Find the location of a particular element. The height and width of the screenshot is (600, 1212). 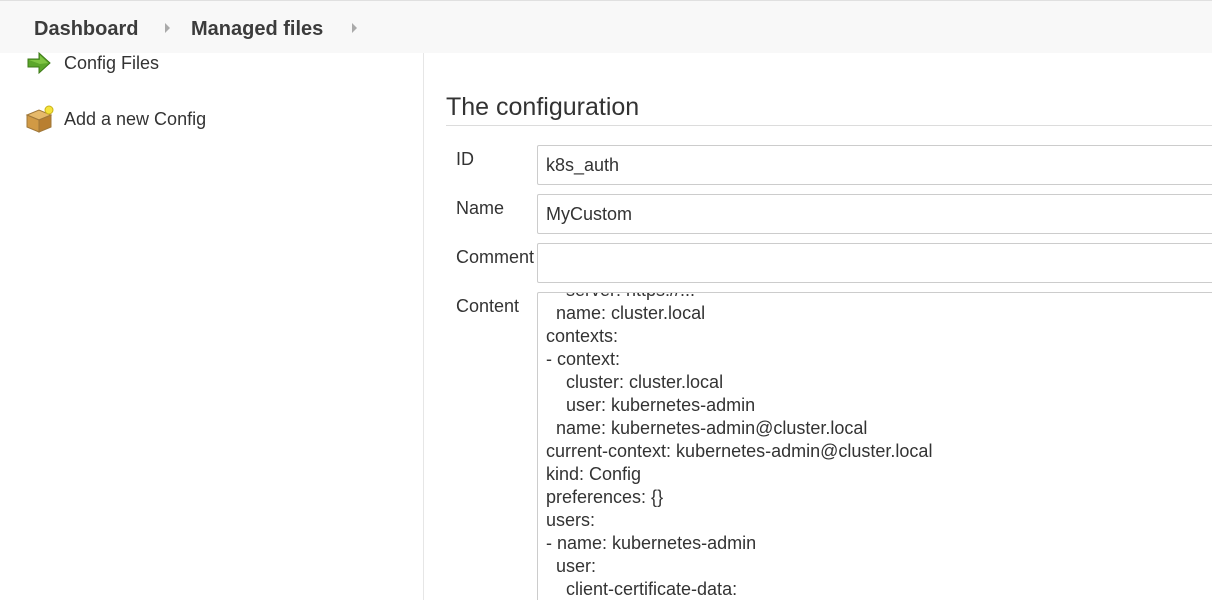

content-line: cluster: cluster.local is located at coordinates (635, 382).